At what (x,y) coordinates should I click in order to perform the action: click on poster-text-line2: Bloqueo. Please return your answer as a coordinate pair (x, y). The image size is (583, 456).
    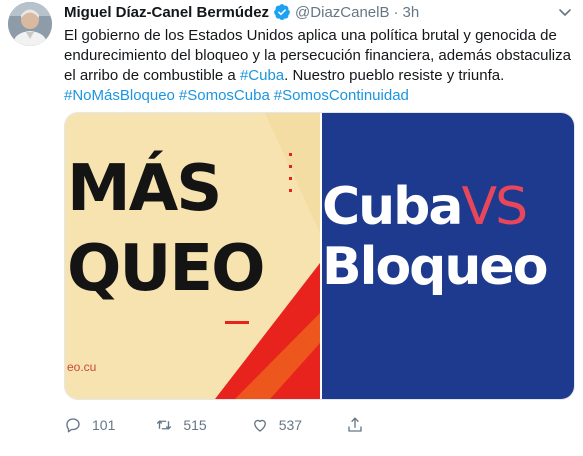
    Looking at the image, I should click on (435, 267).